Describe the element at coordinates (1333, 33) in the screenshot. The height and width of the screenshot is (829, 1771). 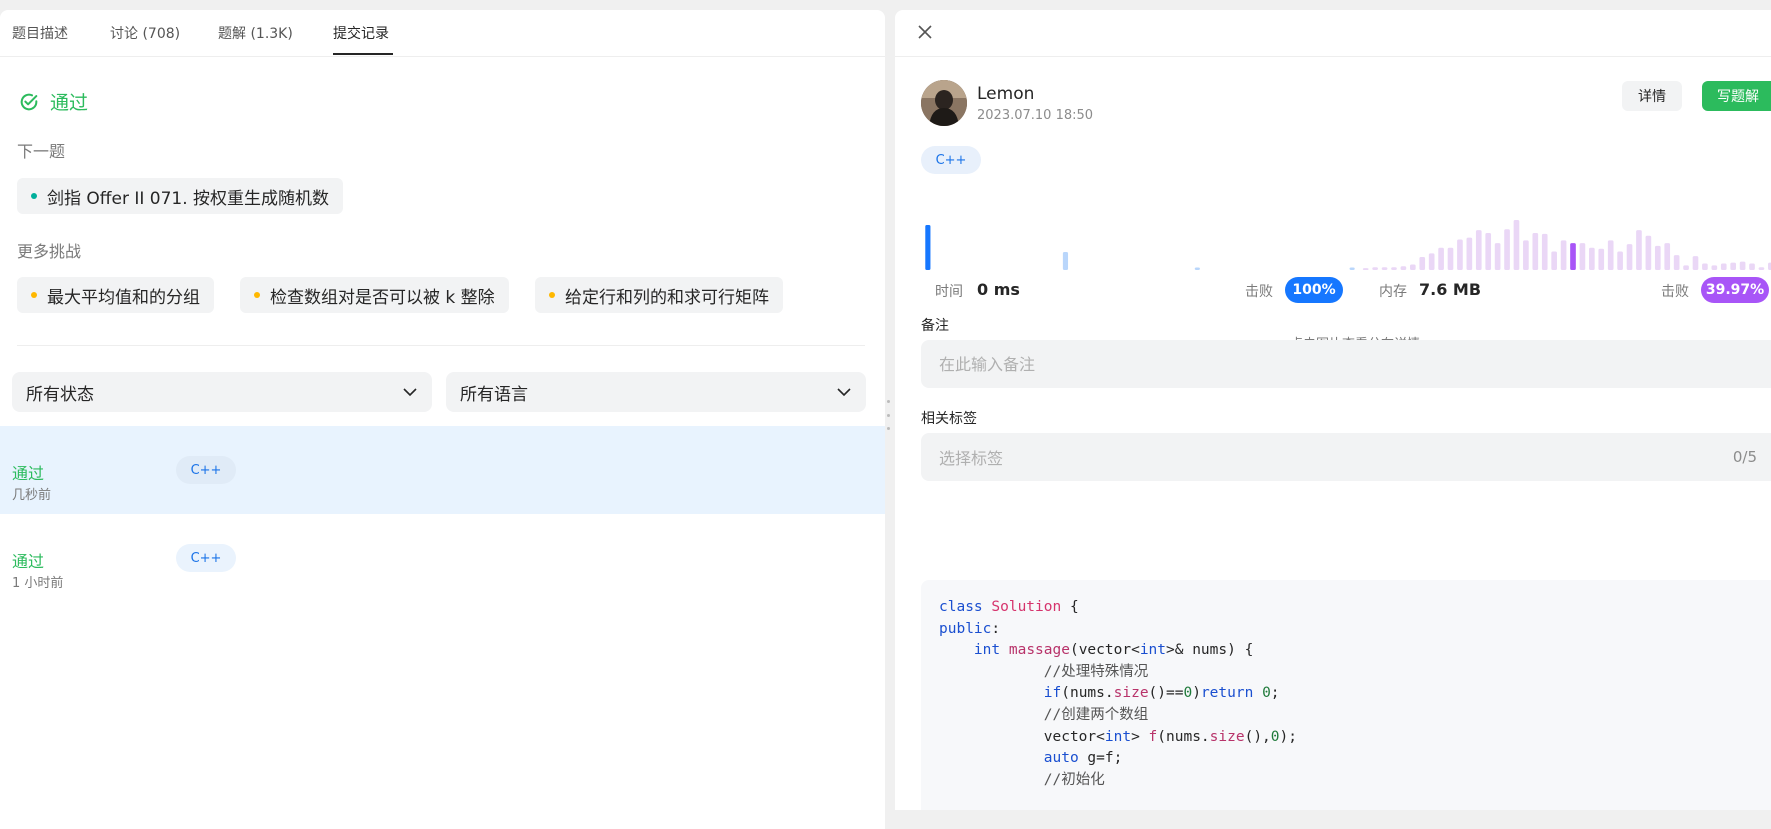
I see `detail-header` at that location.